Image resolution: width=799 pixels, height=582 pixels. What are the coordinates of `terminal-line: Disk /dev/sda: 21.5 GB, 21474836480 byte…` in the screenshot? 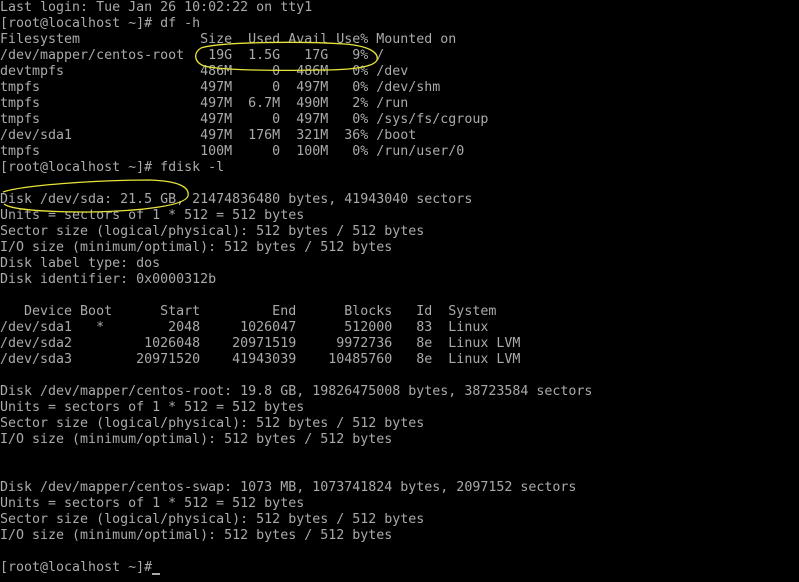 It's located at (236, 199).